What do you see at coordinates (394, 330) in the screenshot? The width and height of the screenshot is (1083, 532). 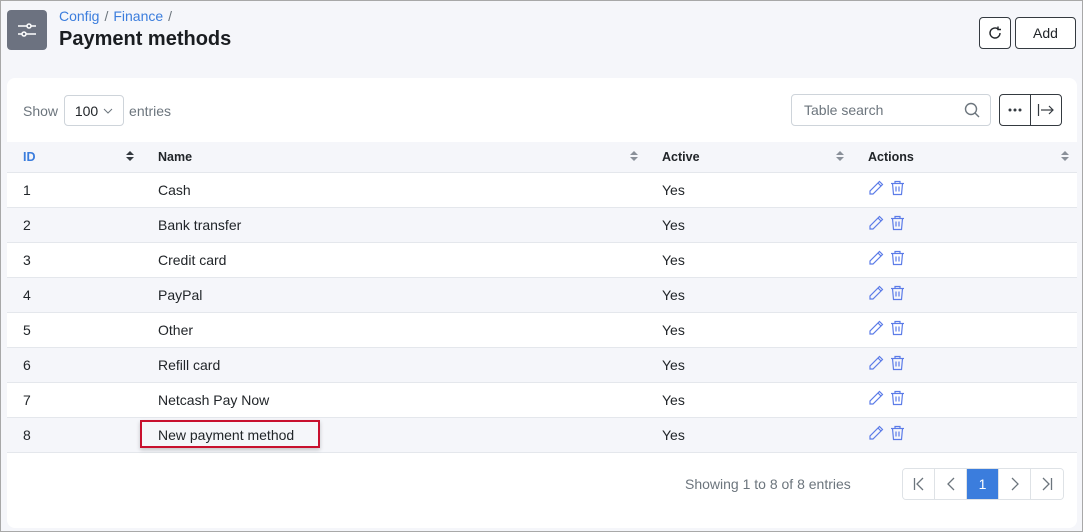 I see `cell-name: Other` at bounding box center [394, 330].